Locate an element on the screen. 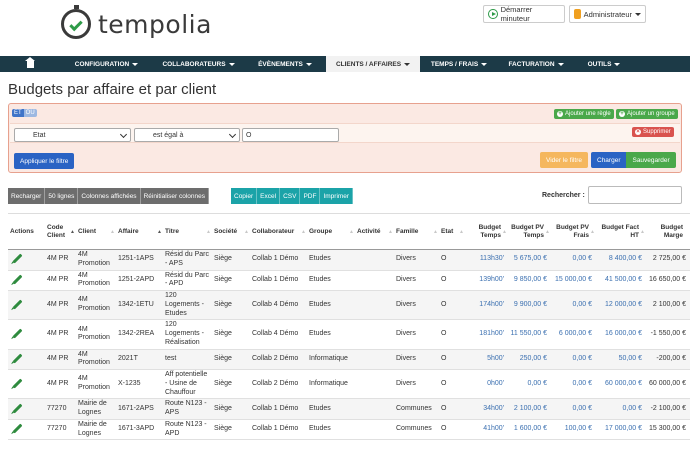 Image resolution: width=690 pixels, height=467 pixels. nav-outils: OUTILS is located at coordinates (604, 64).